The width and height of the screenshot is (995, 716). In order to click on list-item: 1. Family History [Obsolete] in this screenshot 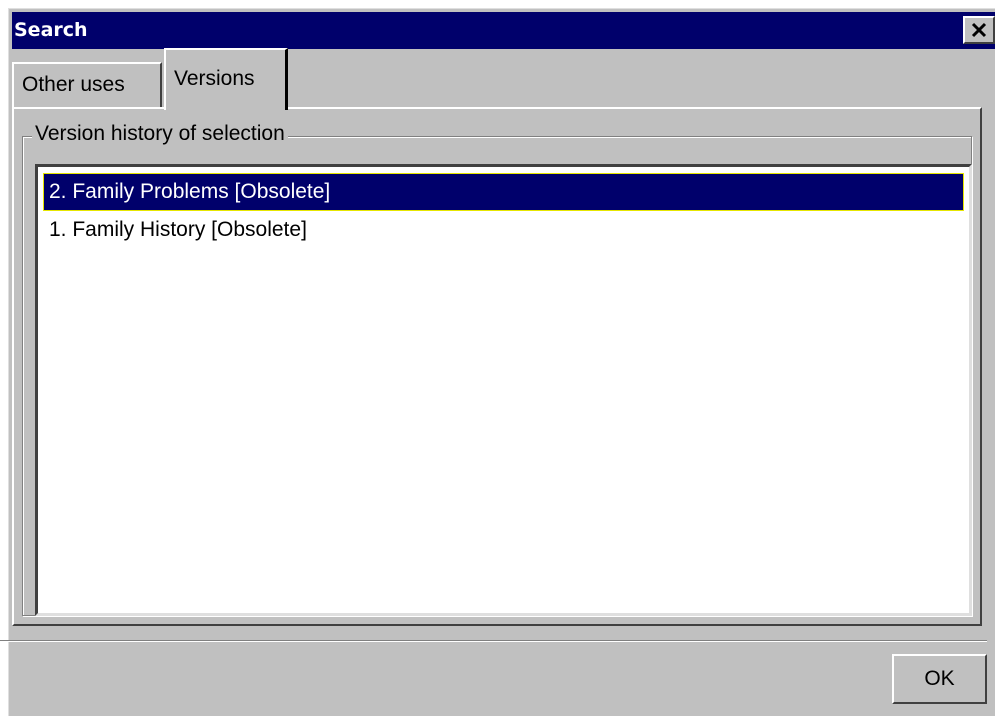, I will do `click(503, 230)`.